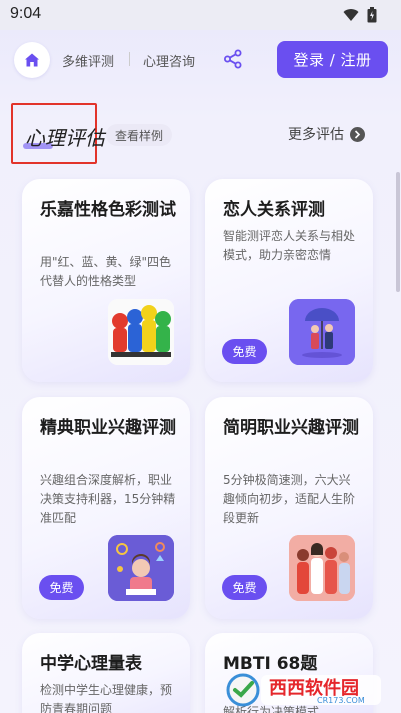  Describe the element at coordinates (141, 568) in the screenshot. I see `student-thinking-illustration` at that location.